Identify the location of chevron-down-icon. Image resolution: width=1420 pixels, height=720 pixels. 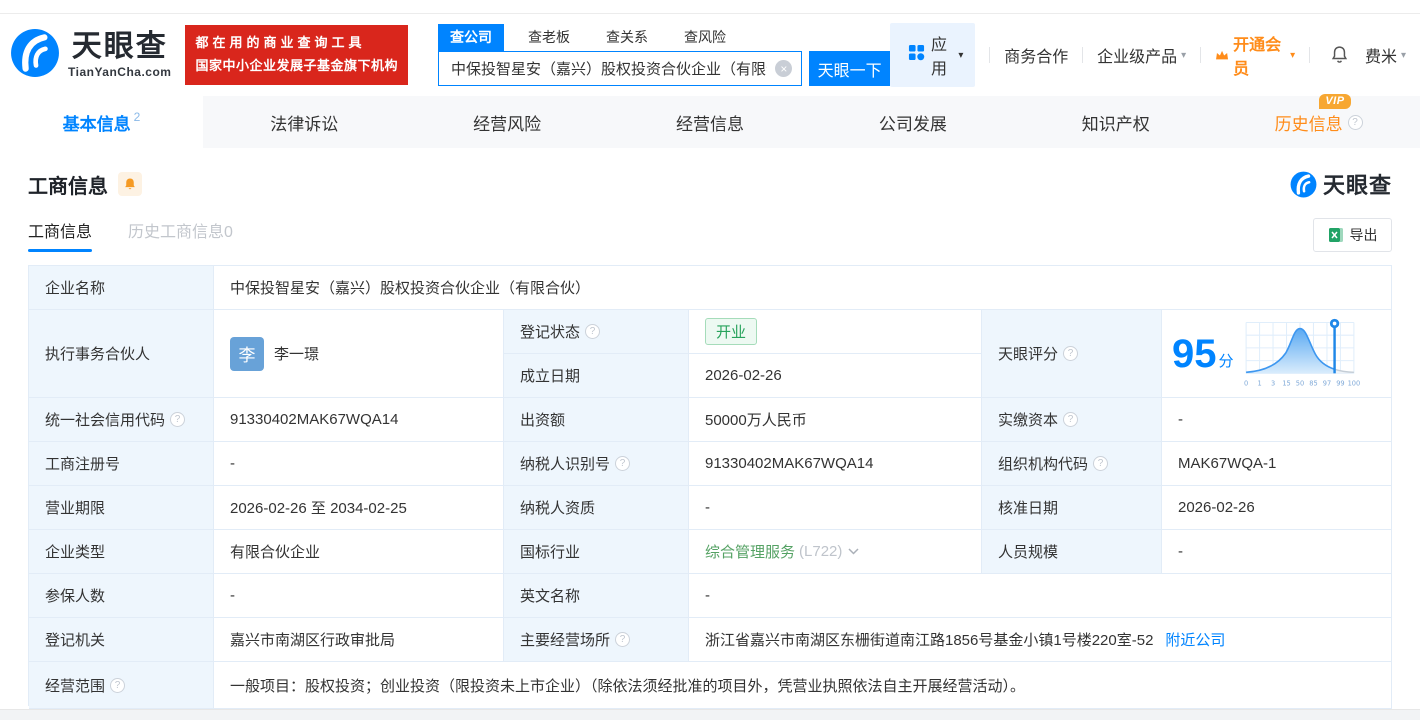
(853, 551).